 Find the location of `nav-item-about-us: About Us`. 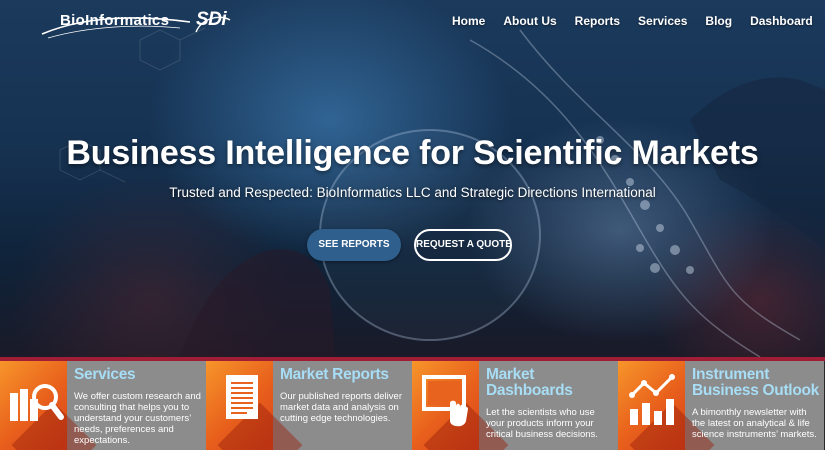

nav-item-about-us: About Us is located at coordinates (529, 21).